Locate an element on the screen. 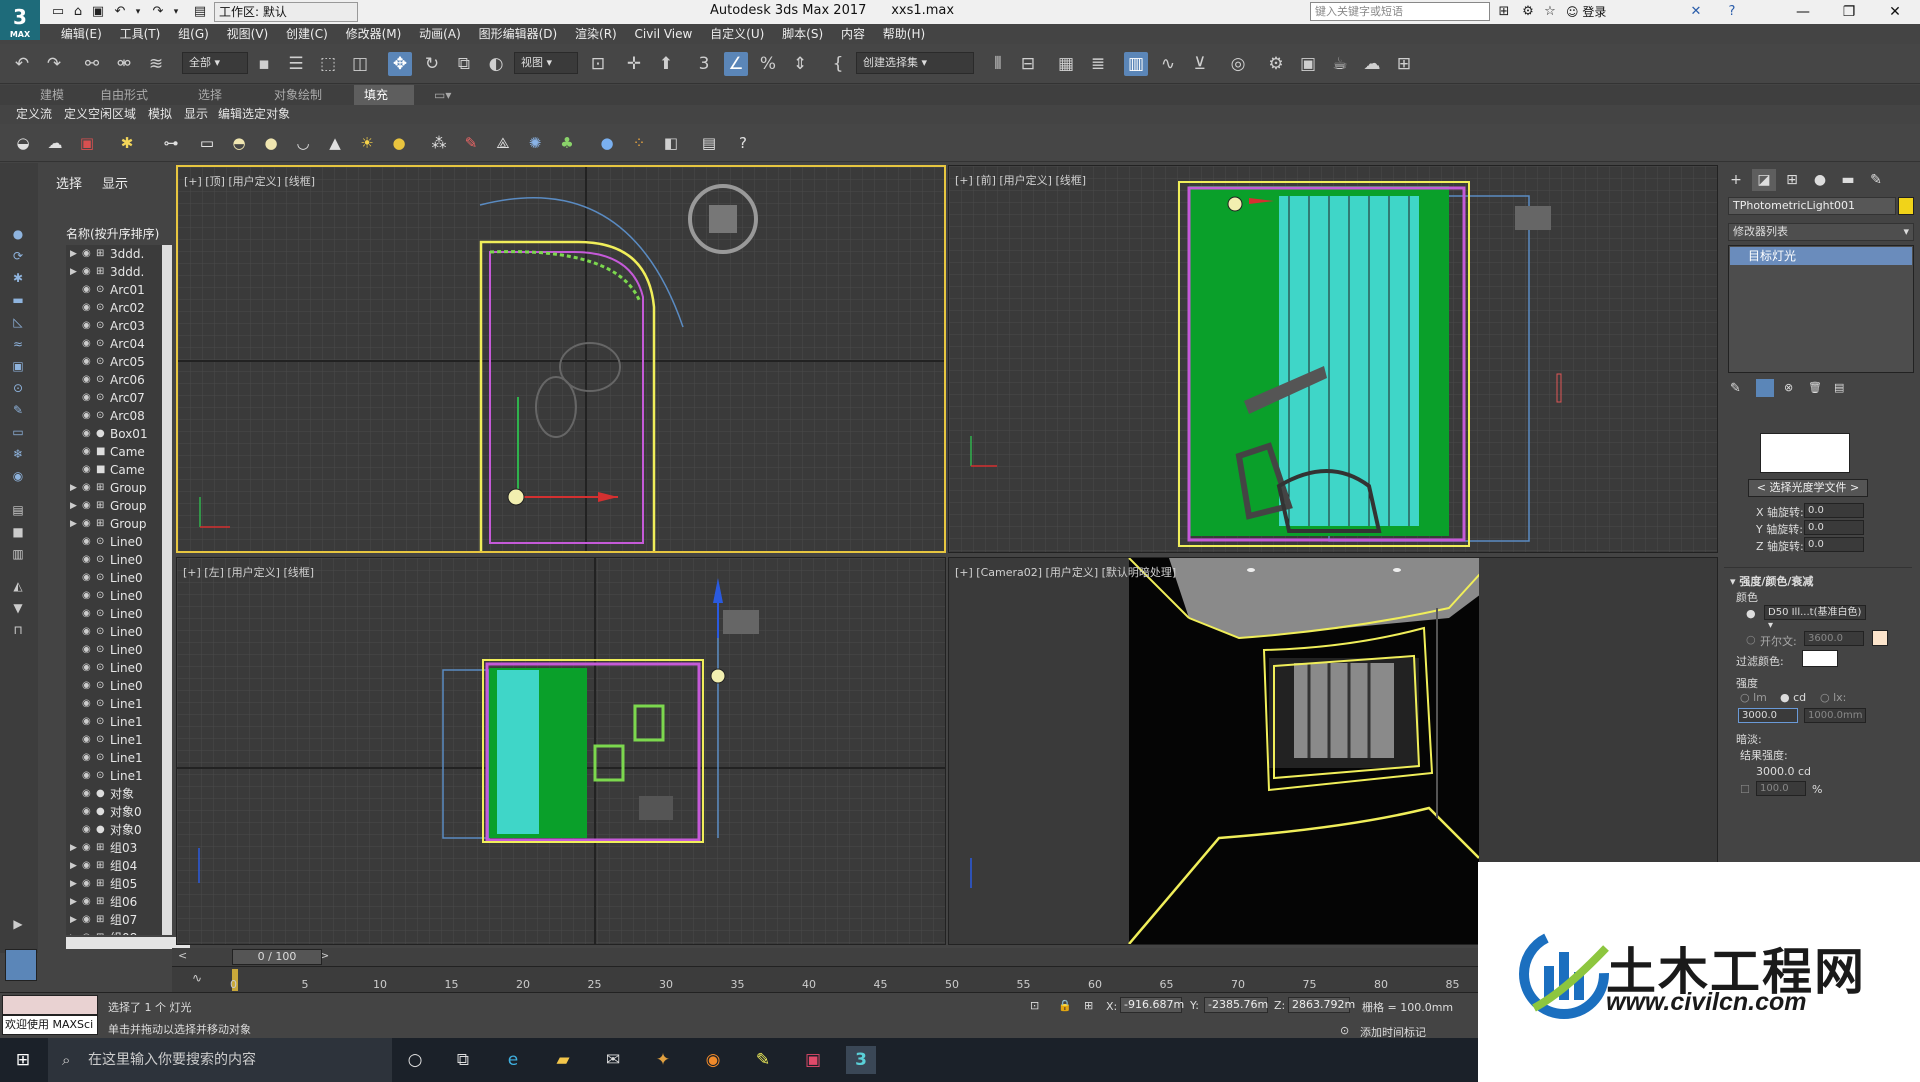  render-frame-icon: ▣ is located at coordinates (87, 143).